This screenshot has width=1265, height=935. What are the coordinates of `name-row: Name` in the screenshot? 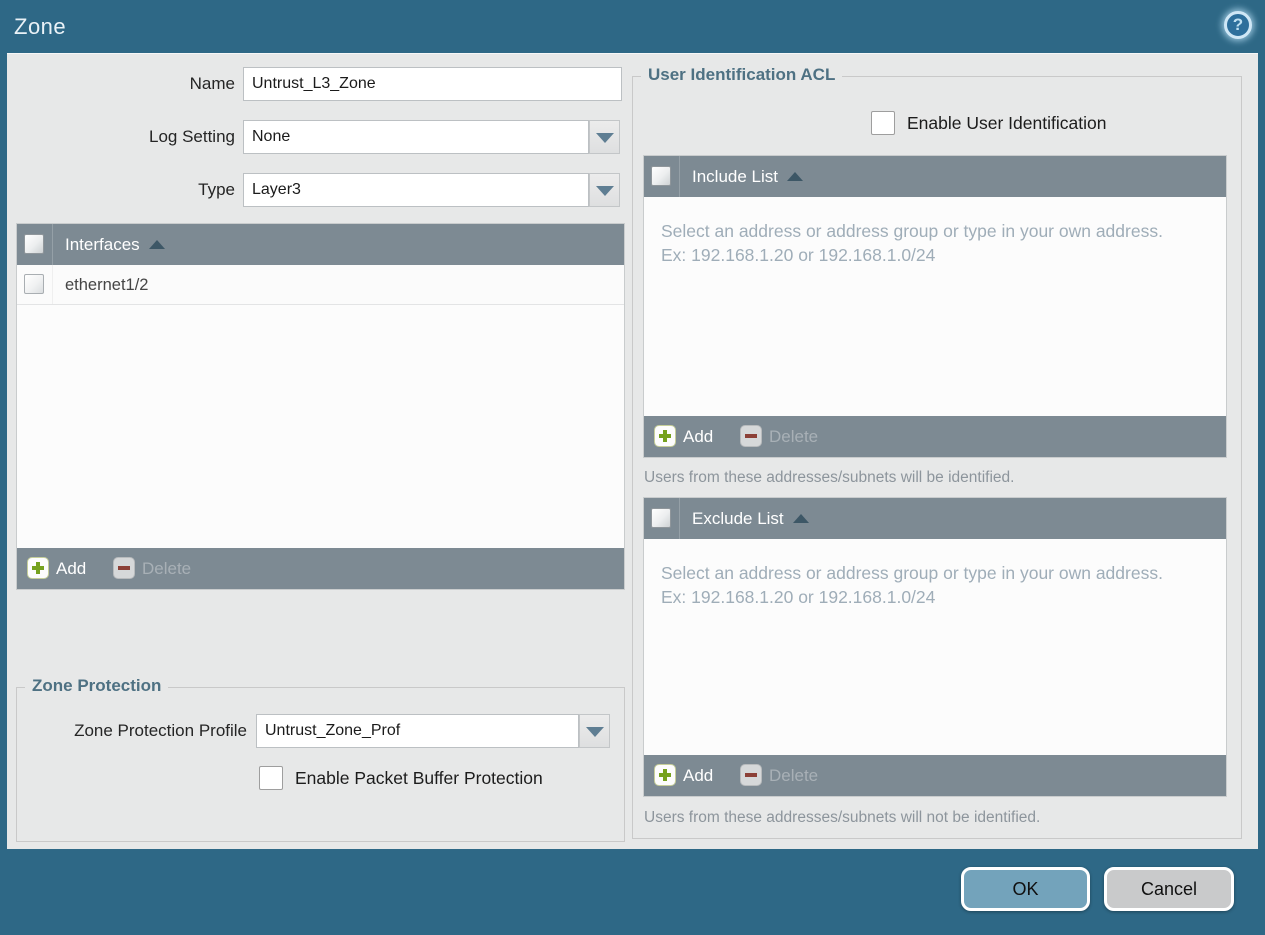 It's located at (317, 84).